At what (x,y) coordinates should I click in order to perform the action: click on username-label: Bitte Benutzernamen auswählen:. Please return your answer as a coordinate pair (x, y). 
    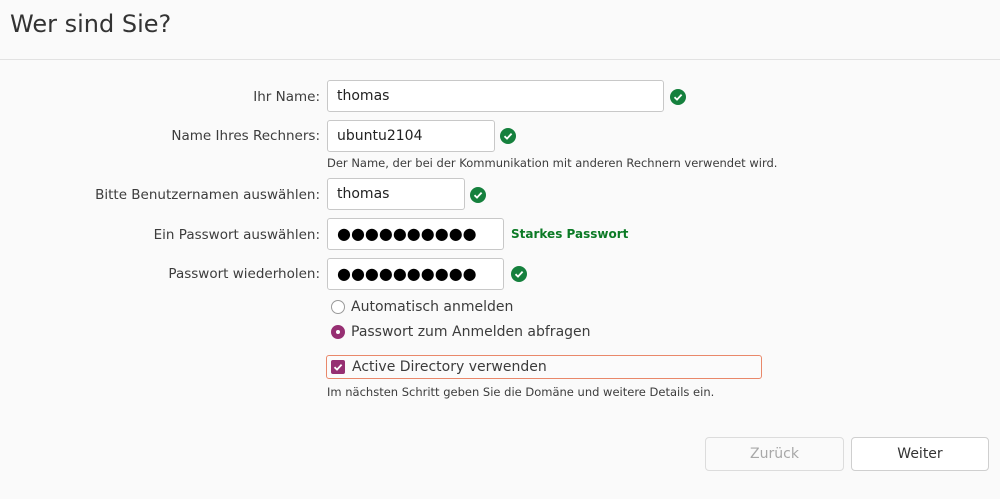
    Looking at the image, I should click on (207, 195).